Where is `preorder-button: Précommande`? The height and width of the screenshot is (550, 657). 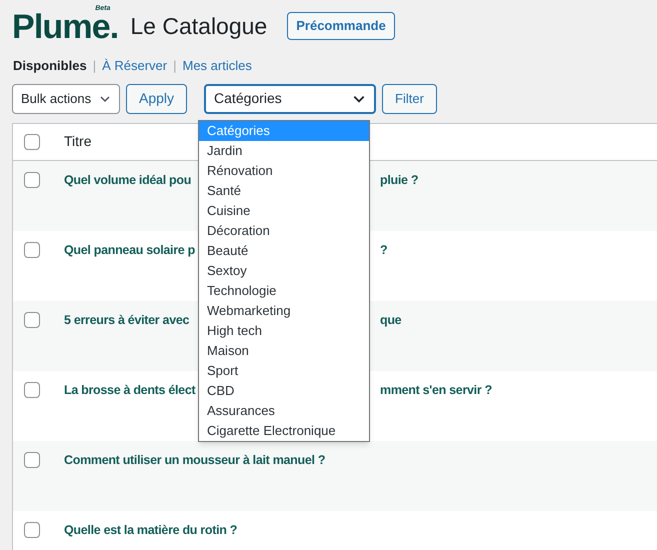
preorder-button: Précommande is located at coordinates (341, 26).